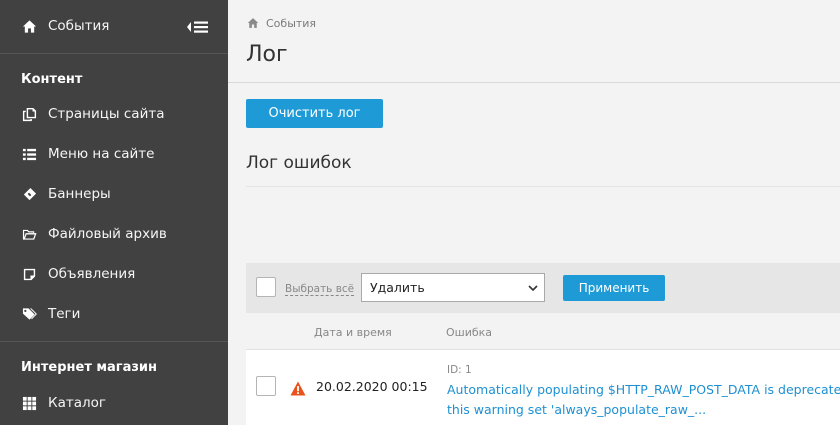 Image resolution: width=840 pixels, height=425 pixels. I want to click on sidebar-item-announcements: Объявления, so click(114, 274).